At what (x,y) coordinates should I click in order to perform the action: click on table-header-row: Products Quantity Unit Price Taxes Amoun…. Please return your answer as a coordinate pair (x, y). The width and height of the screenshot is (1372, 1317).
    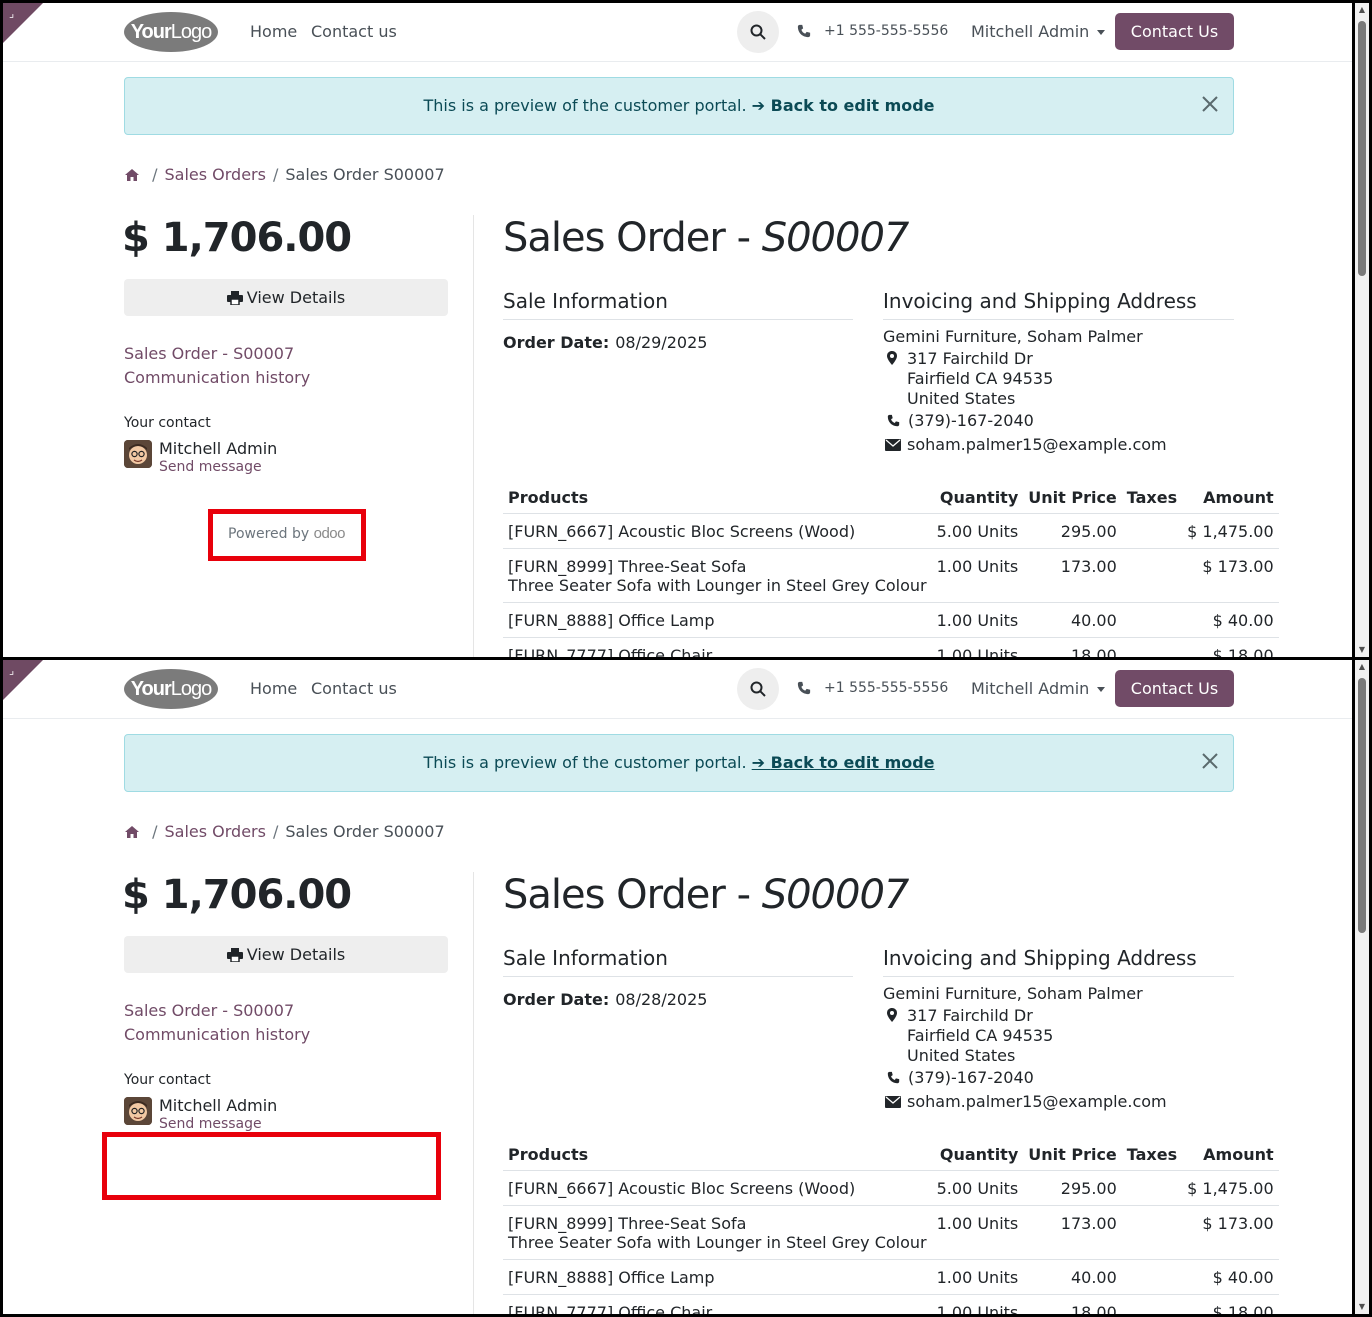
    Looking at the image, I should click on (891, 497).